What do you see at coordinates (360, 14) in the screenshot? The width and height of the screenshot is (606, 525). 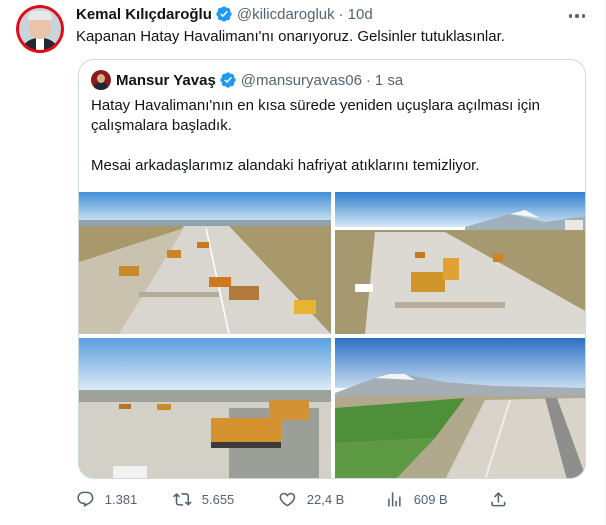 I see `tweet-timestamp: 10d` at bounding box center [360, 14].